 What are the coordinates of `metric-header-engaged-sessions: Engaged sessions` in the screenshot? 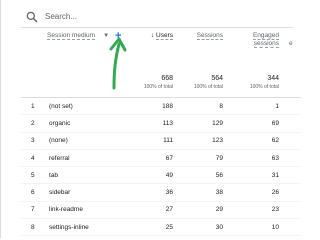 It's located at (255, 40).